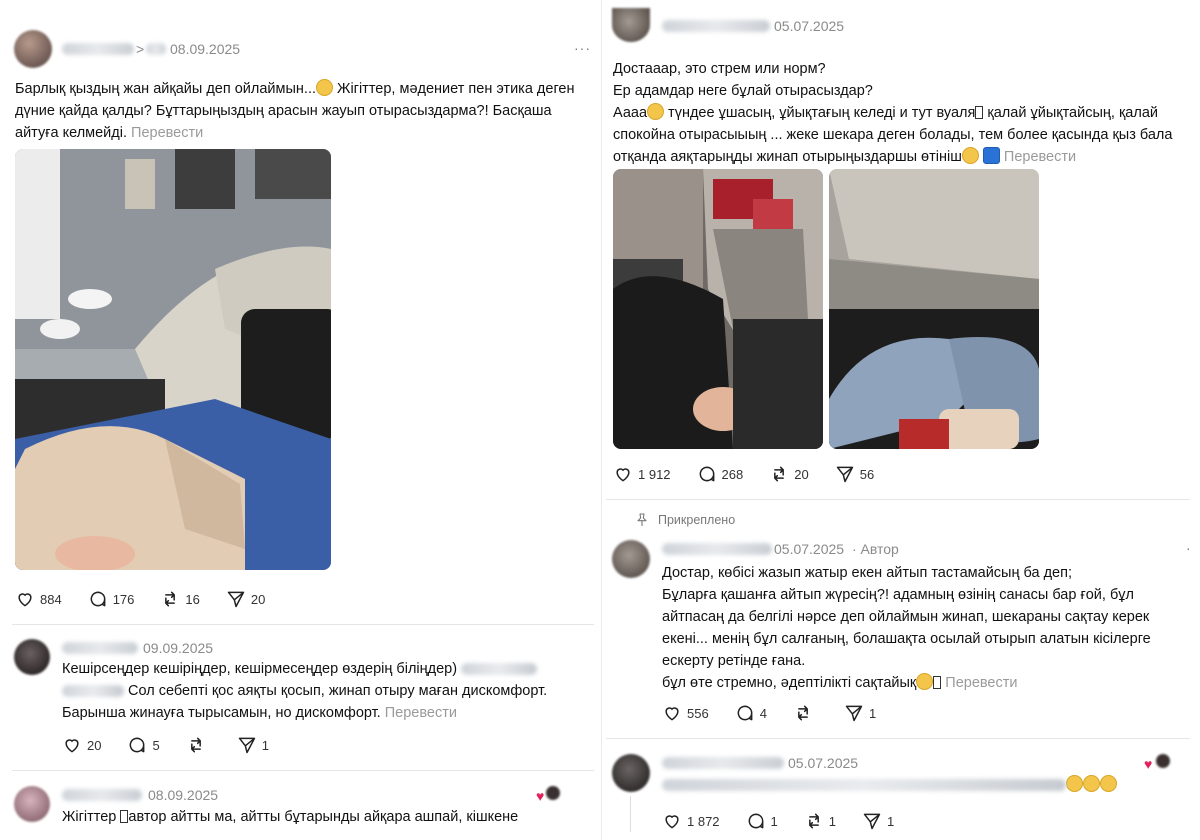 The width and height of the screenshot is (1200, 840). What do you see at coordinates (540, 796) in the screenshot?
I see `liked-by-author-heart-icon: ♥` at bounding box center [540, 796].